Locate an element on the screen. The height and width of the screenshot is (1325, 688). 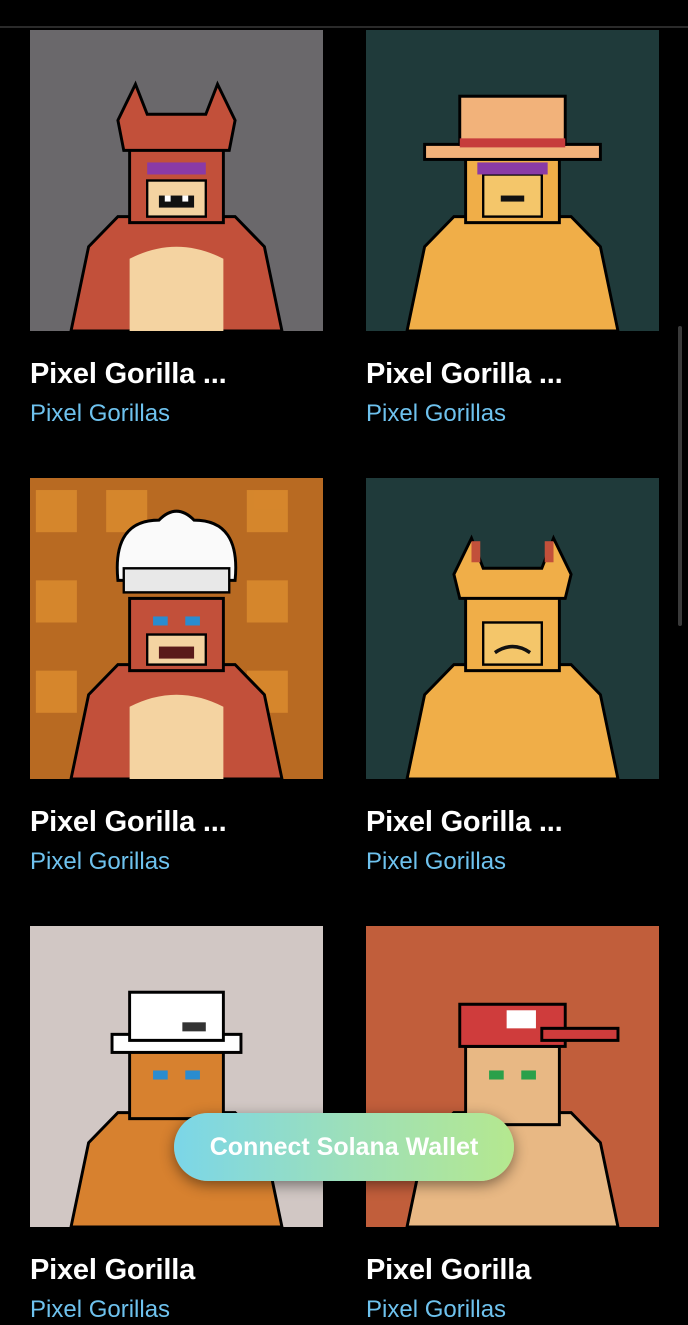
top-divider is located at coordinates (344, 27).